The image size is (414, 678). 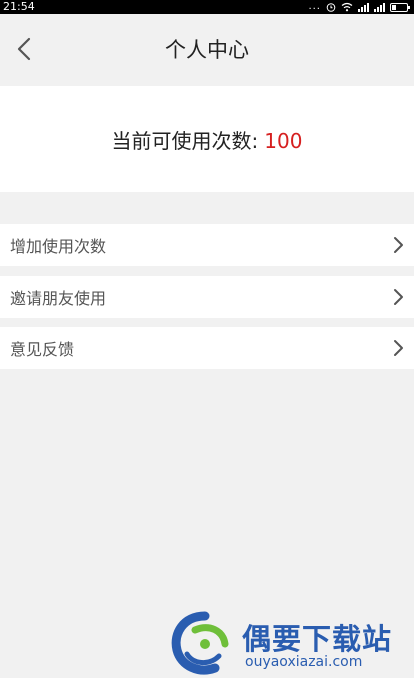 I want to click on usage-text: 当前可使用次数: 100, so click(x=207, y=139).